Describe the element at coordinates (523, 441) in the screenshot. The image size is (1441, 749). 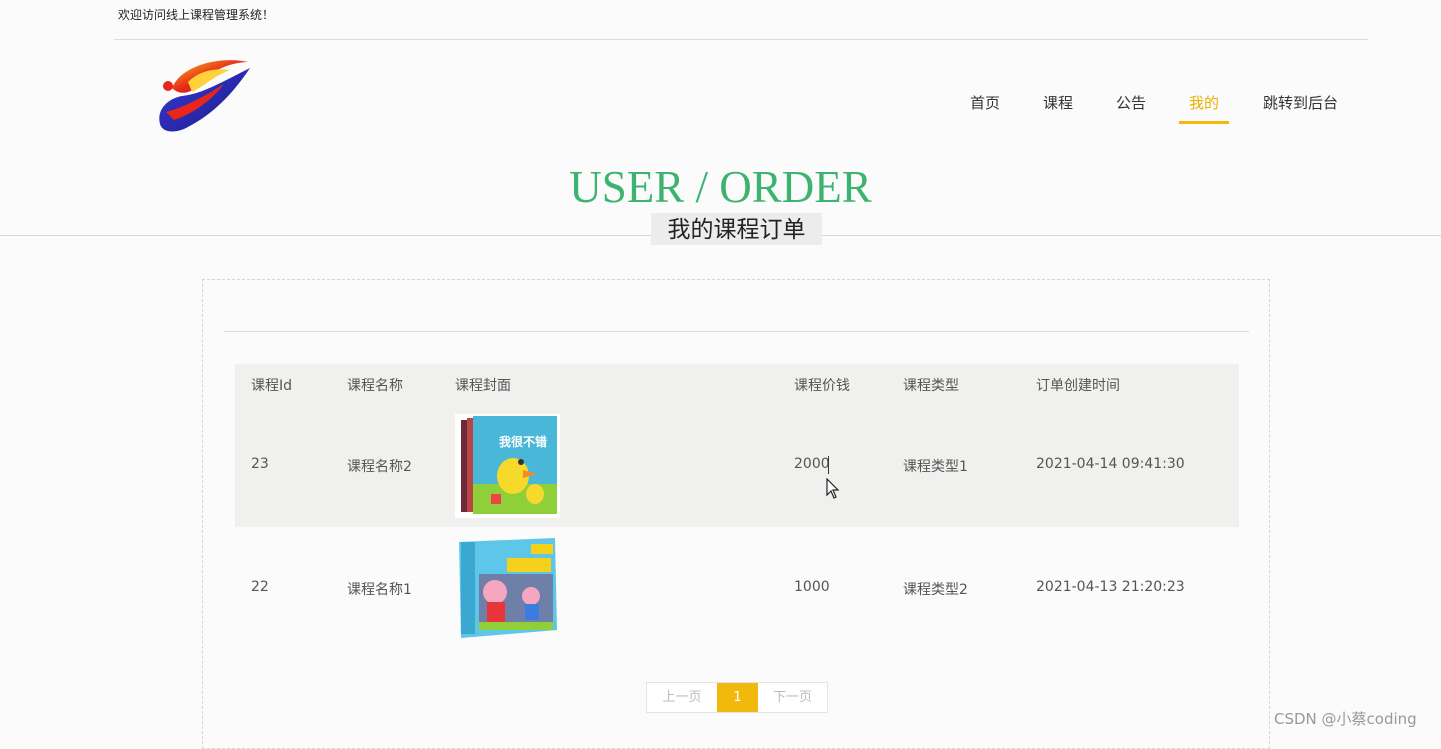
I see `svg-text: 我很不错` at that location.